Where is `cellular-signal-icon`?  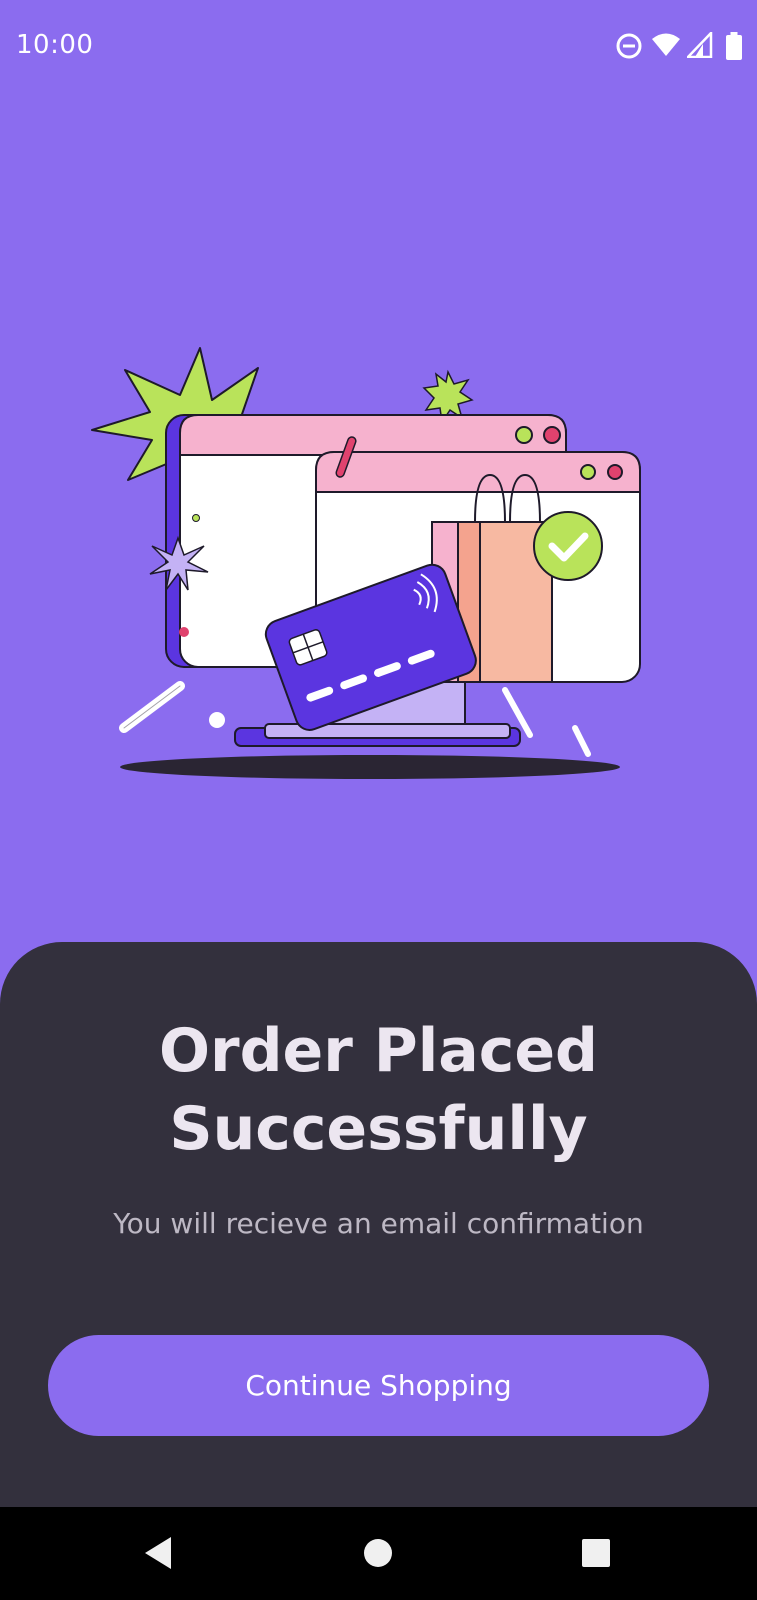
cellular-signal-icon is located at coordinates (700, 45).